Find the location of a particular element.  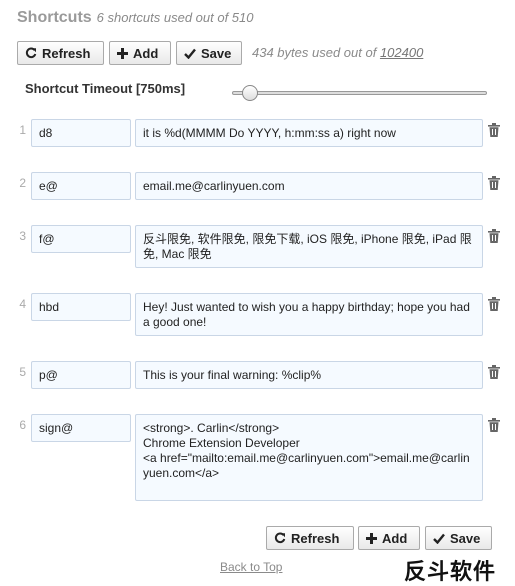

storage-usage: 434 bytes used out of 102400 is located at coordinates (337, 52).